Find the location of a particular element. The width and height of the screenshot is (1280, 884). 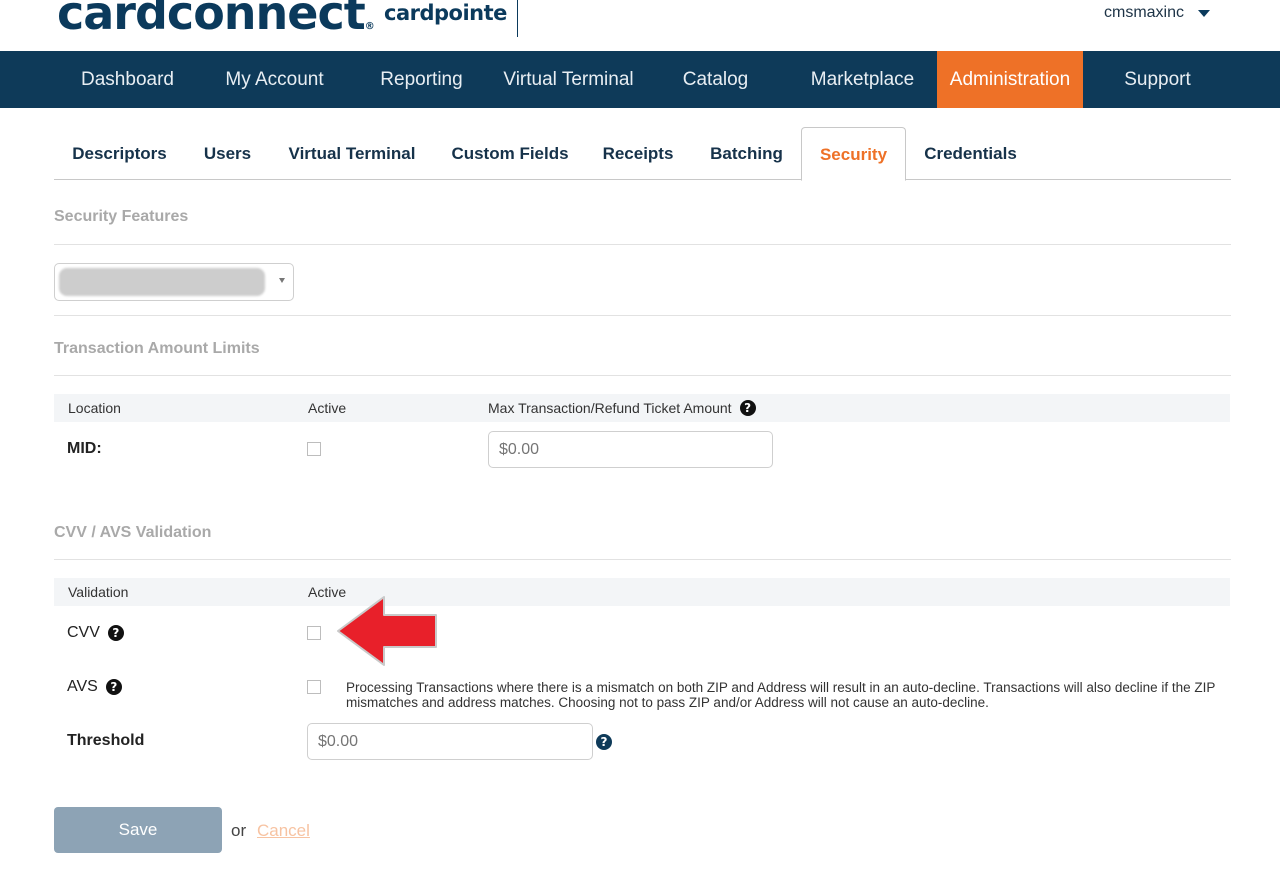

security-features-select is located at coordinates (174, 282).